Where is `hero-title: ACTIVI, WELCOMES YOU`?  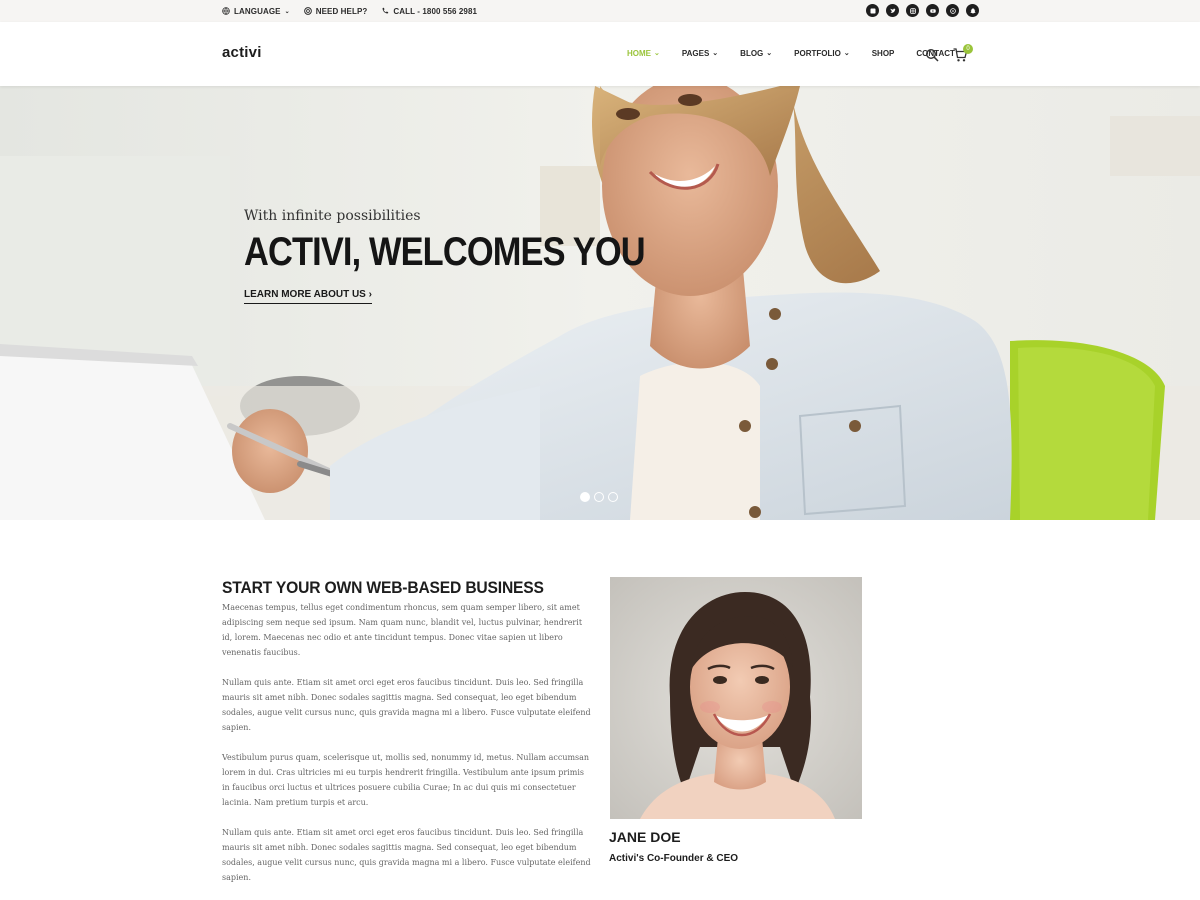
hero-title: ACTIVI, WELCOMES YOU is located at coordinates (445, 252).